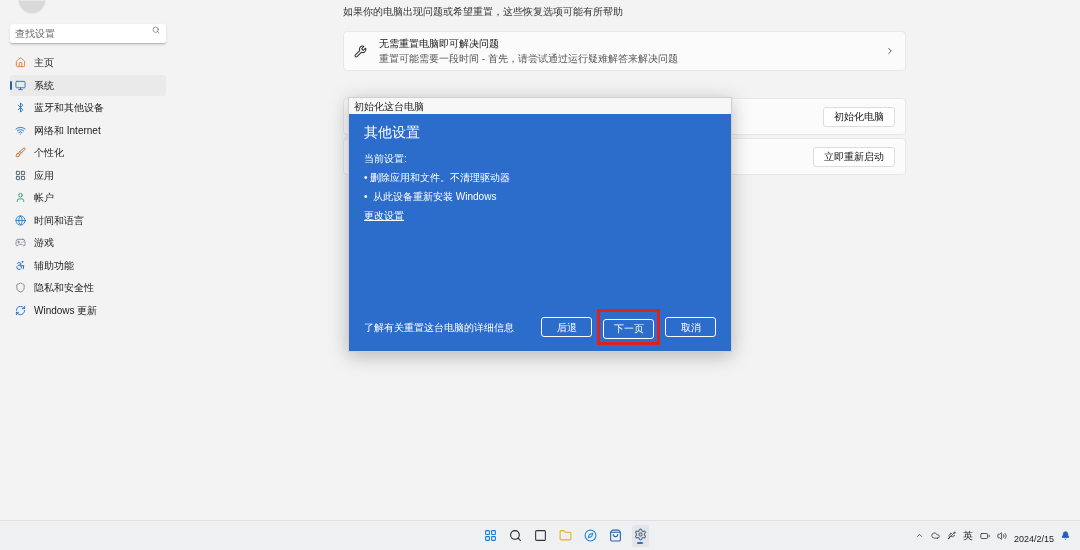  Describe the element at coordinates (20, 265) in the screenshot. I see `accessibility-icon` at that location.